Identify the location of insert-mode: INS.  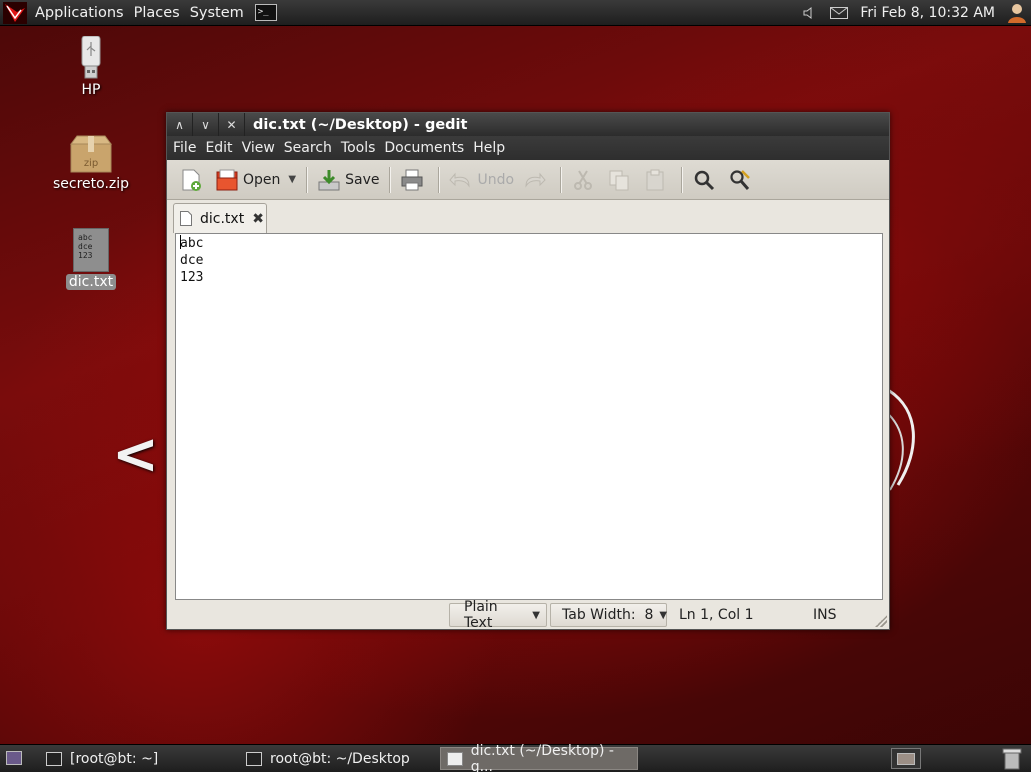
(825, 615).